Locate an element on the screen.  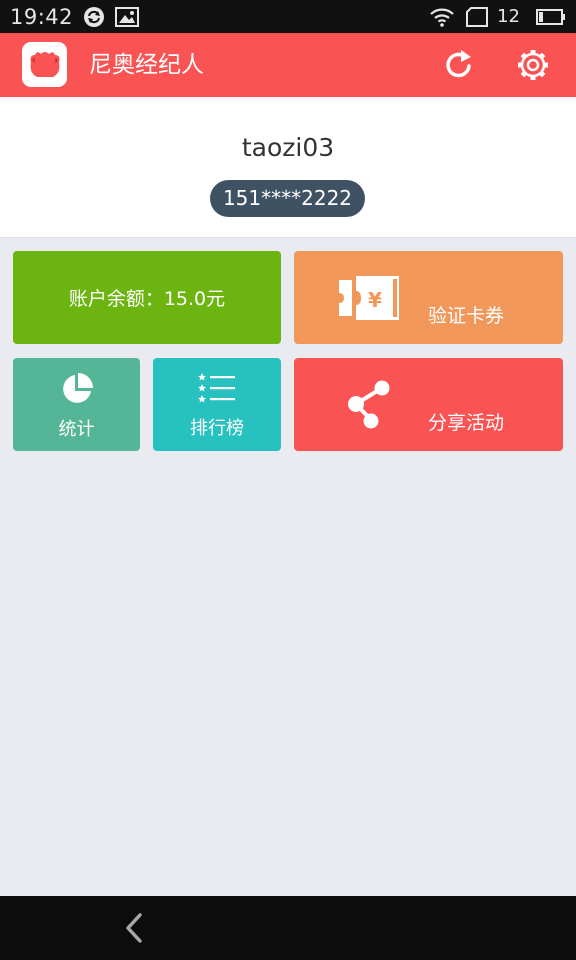
verify-coupon-label: 验证卡券 is located at coordinates (466, 316).